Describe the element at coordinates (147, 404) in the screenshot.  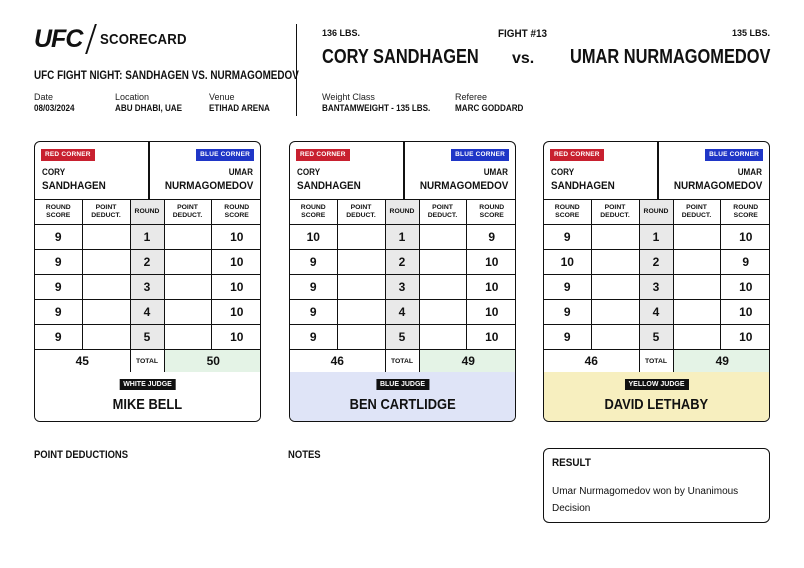
I see `judge-name-text: MIKE BELL` at that location.